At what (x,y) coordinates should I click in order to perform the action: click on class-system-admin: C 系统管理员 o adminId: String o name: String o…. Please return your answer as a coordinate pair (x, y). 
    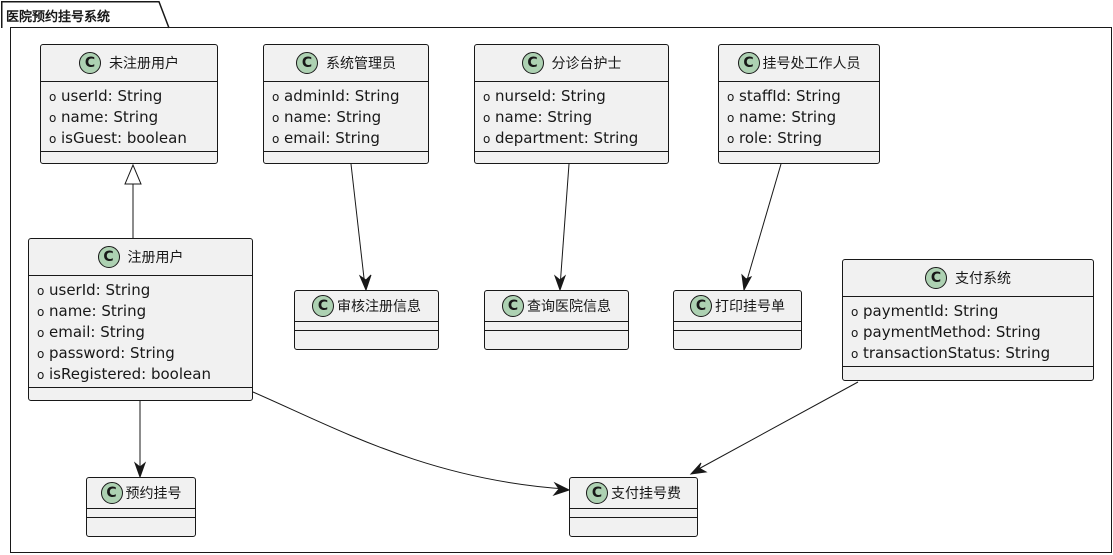
    Looking at the image, I should click on (346, 104).